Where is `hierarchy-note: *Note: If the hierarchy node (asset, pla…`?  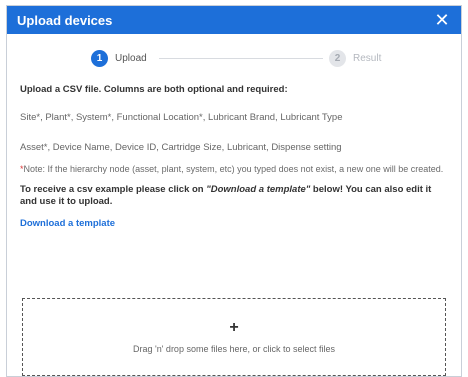
hierarchy-note: *Note: If the hierarchy node (asset, pla… is located at coordinates (234, 169).